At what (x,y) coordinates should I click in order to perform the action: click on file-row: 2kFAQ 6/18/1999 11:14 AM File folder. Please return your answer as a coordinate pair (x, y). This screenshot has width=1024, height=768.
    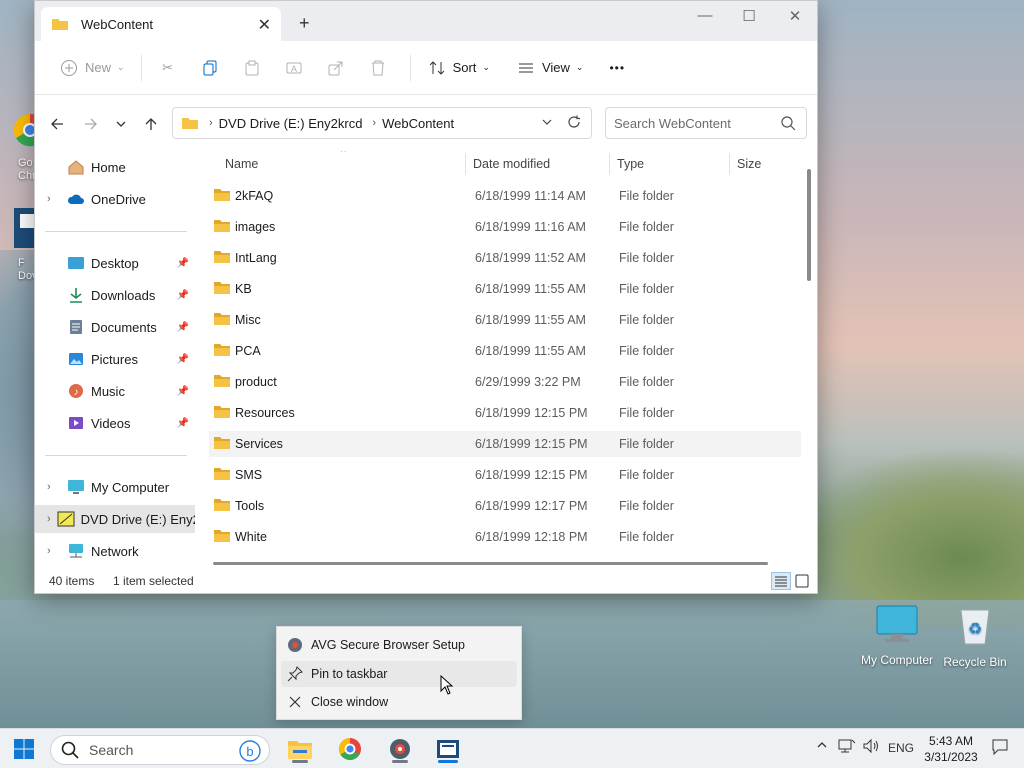
    Looking at the image, I should click on (505, 196).